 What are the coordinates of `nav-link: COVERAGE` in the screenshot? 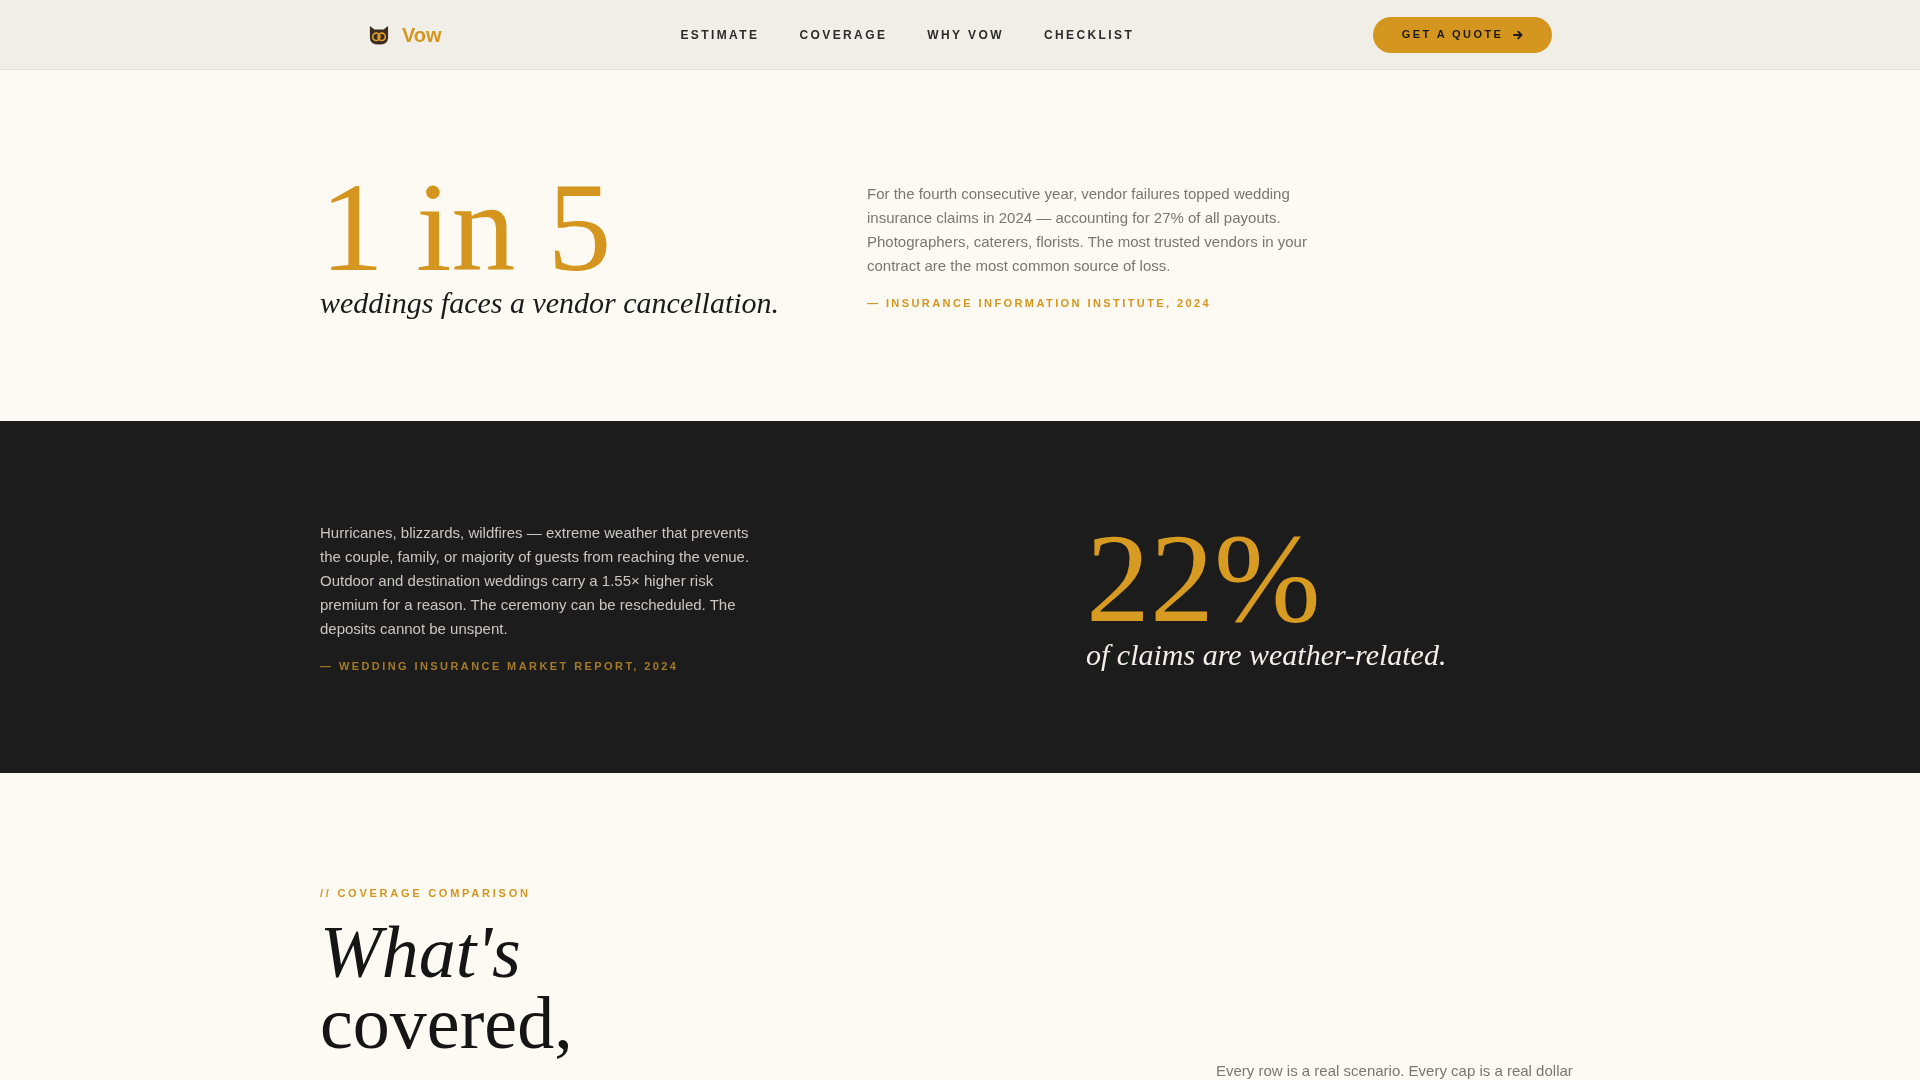 It's located at (843, 34).